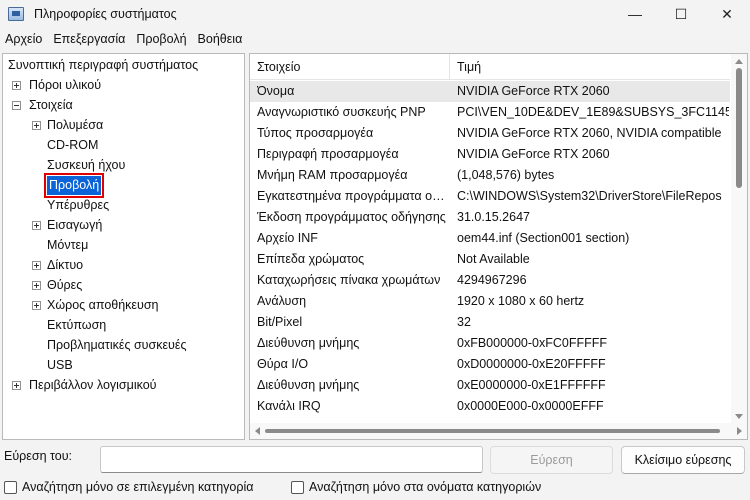 This screenshot has height=500, width=750. Describe the element at coordinates (123, 145) in the screenshot. I see `tree-item: CD-ROM` at that location.